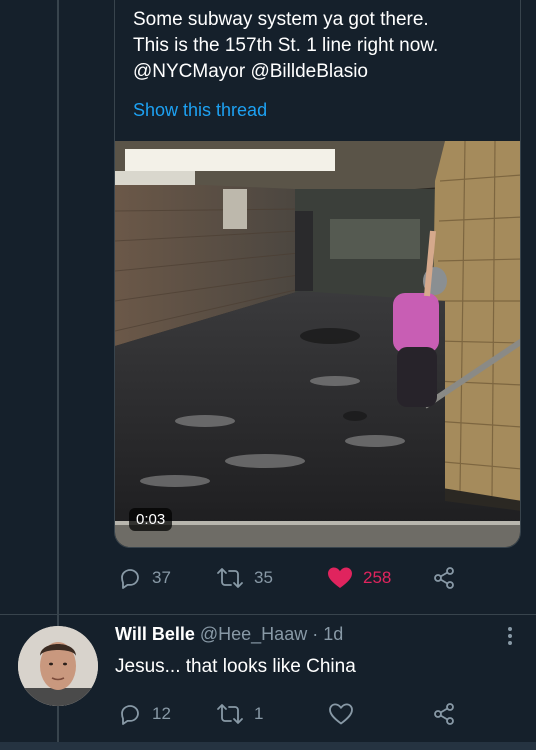 This screenshot has width=536, height=750. I want to click on reply-action: 37, so click(144, 578).